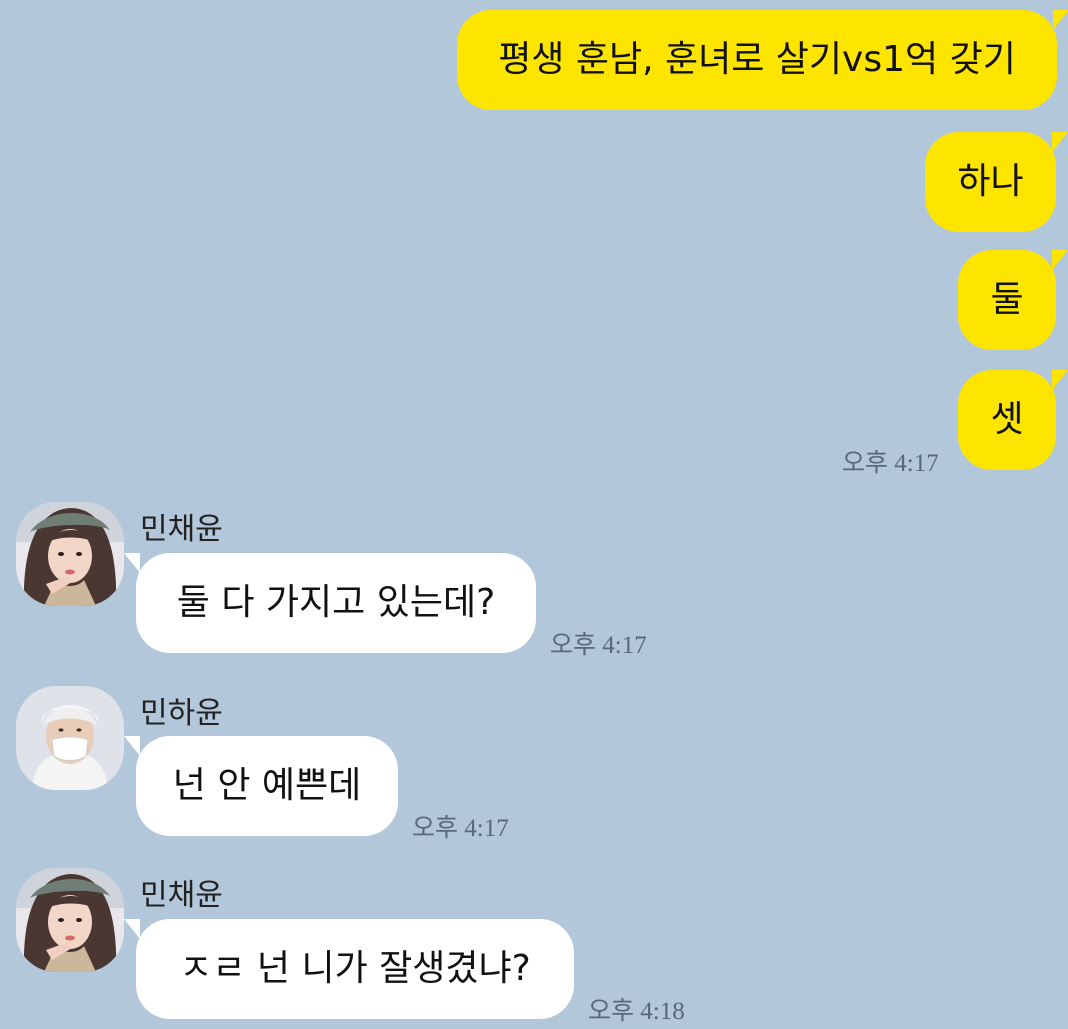 The height and width of the screenshot is (1029, 1068). I want to click on avatar-masked-person-photo, so click(70, 738).